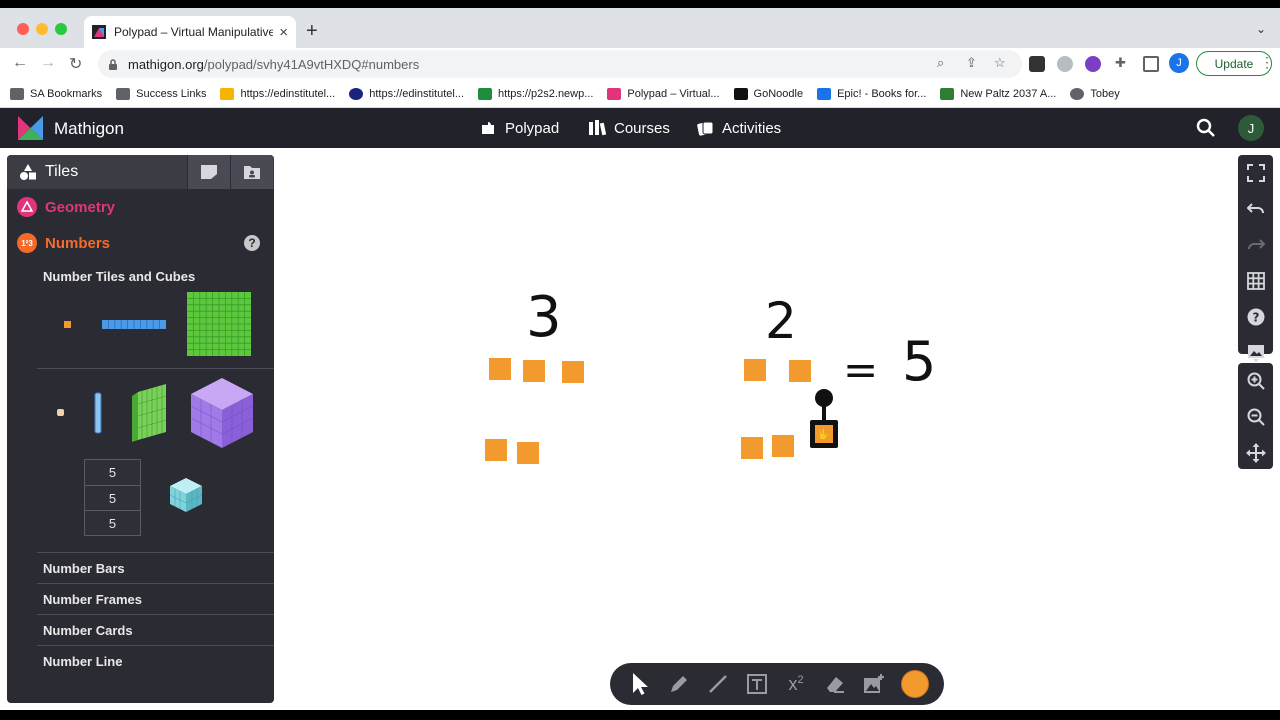  Describe the element at coordinates (119, 276) in the screenshot. I see `section-title: Number Tiles and Cubes` at that location.